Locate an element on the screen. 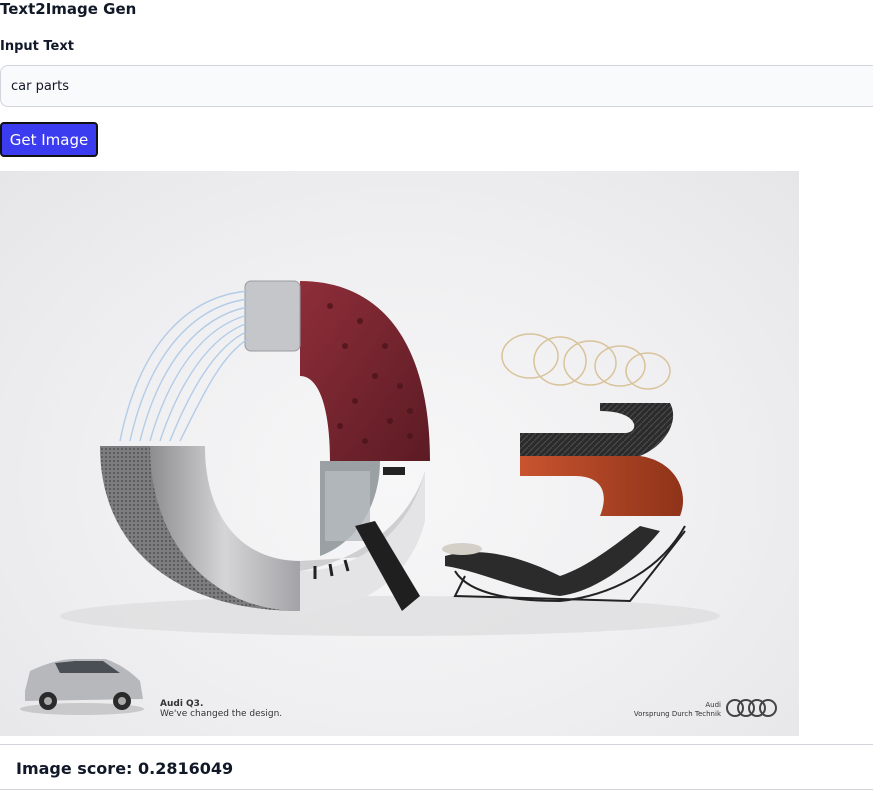 This screenshot has height=799, width=873. brand-slogan: Vorsprung Durch Technik is located at coordinates (678, 714).